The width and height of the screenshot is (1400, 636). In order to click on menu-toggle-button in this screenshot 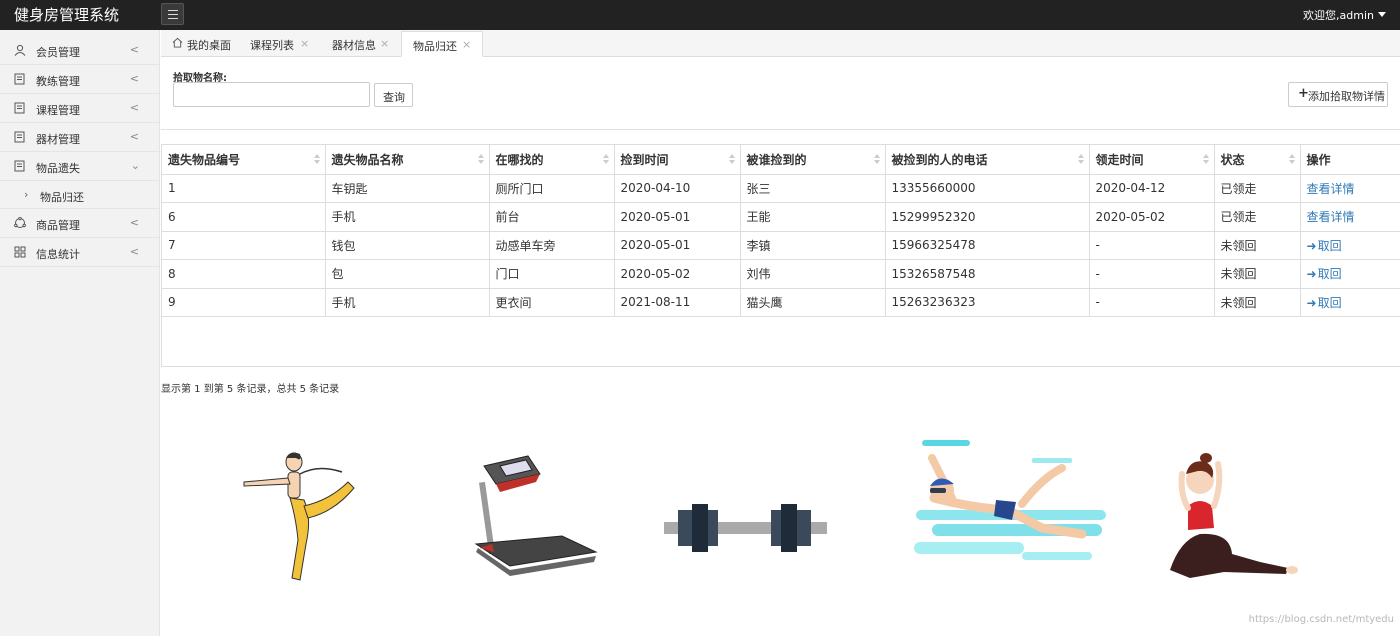, I will do `click(172, 14)`.